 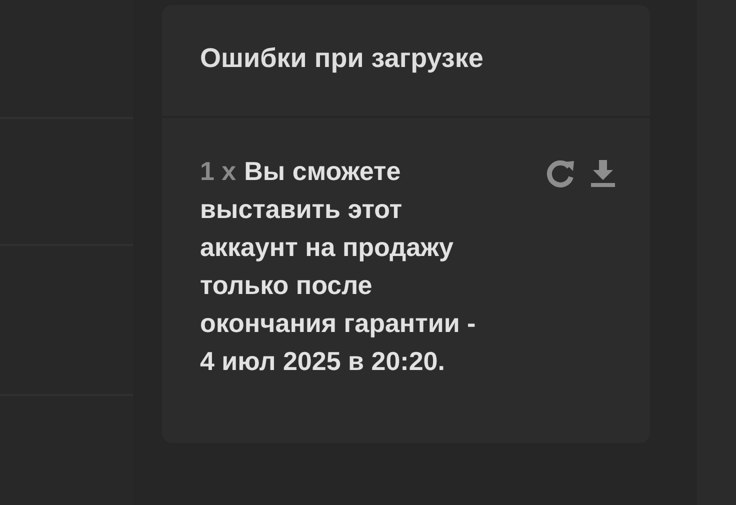 I want to click on panel-title: Ошибки при загрузке, so click(x=342, y=58).